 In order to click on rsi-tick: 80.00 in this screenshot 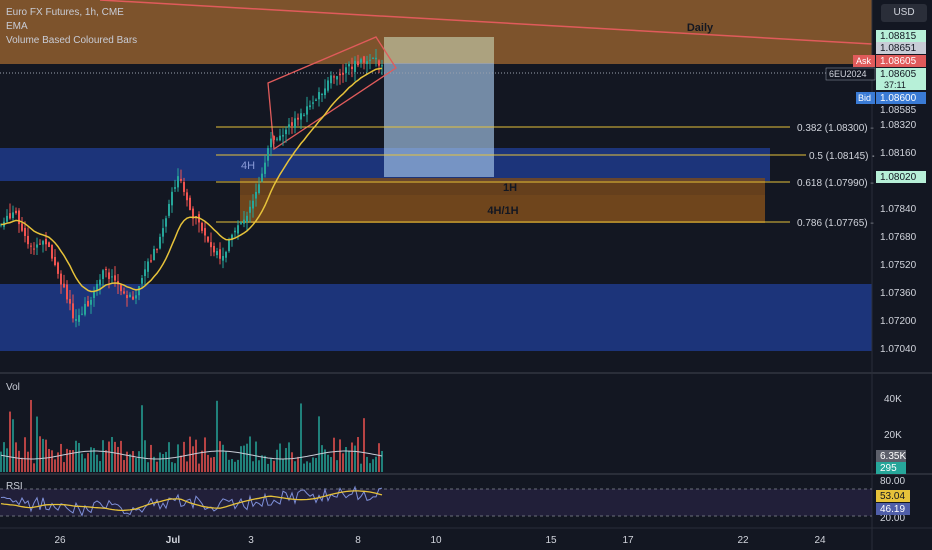, I will do `click(892, 481)`.